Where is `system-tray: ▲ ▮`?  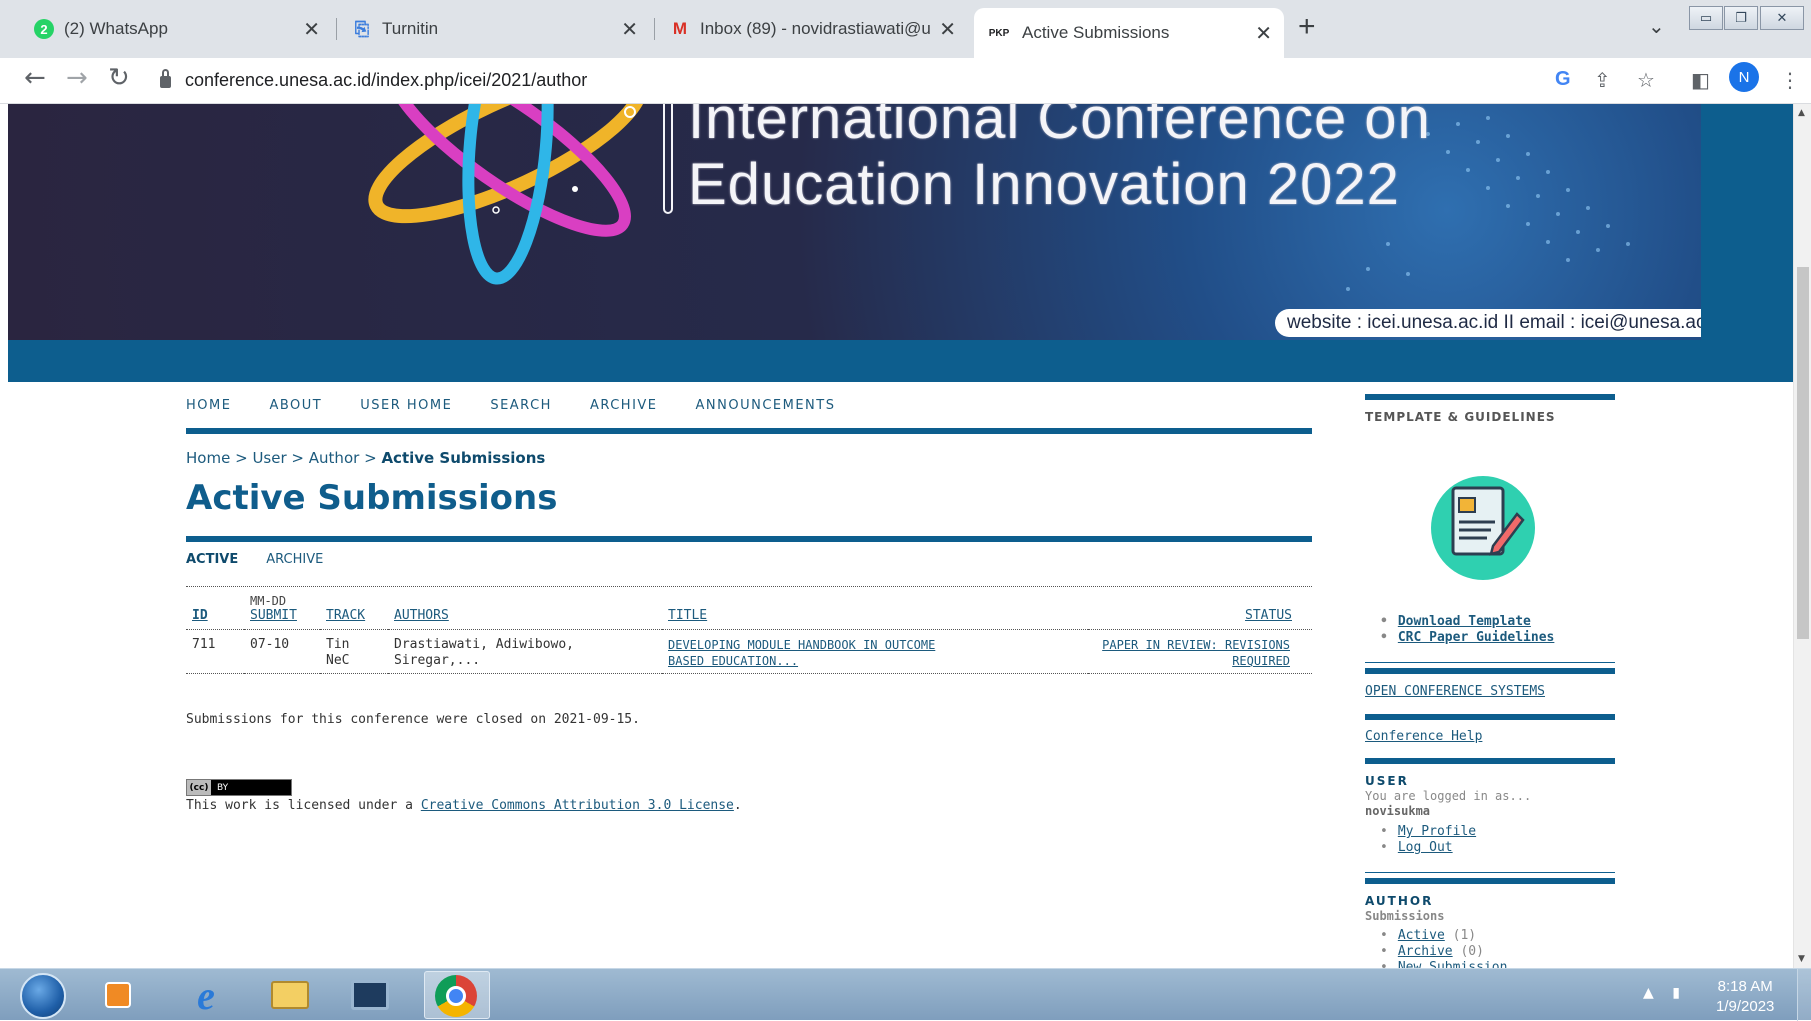 system-tray: ▲ ▮ is located at coordinates (1661, 993).